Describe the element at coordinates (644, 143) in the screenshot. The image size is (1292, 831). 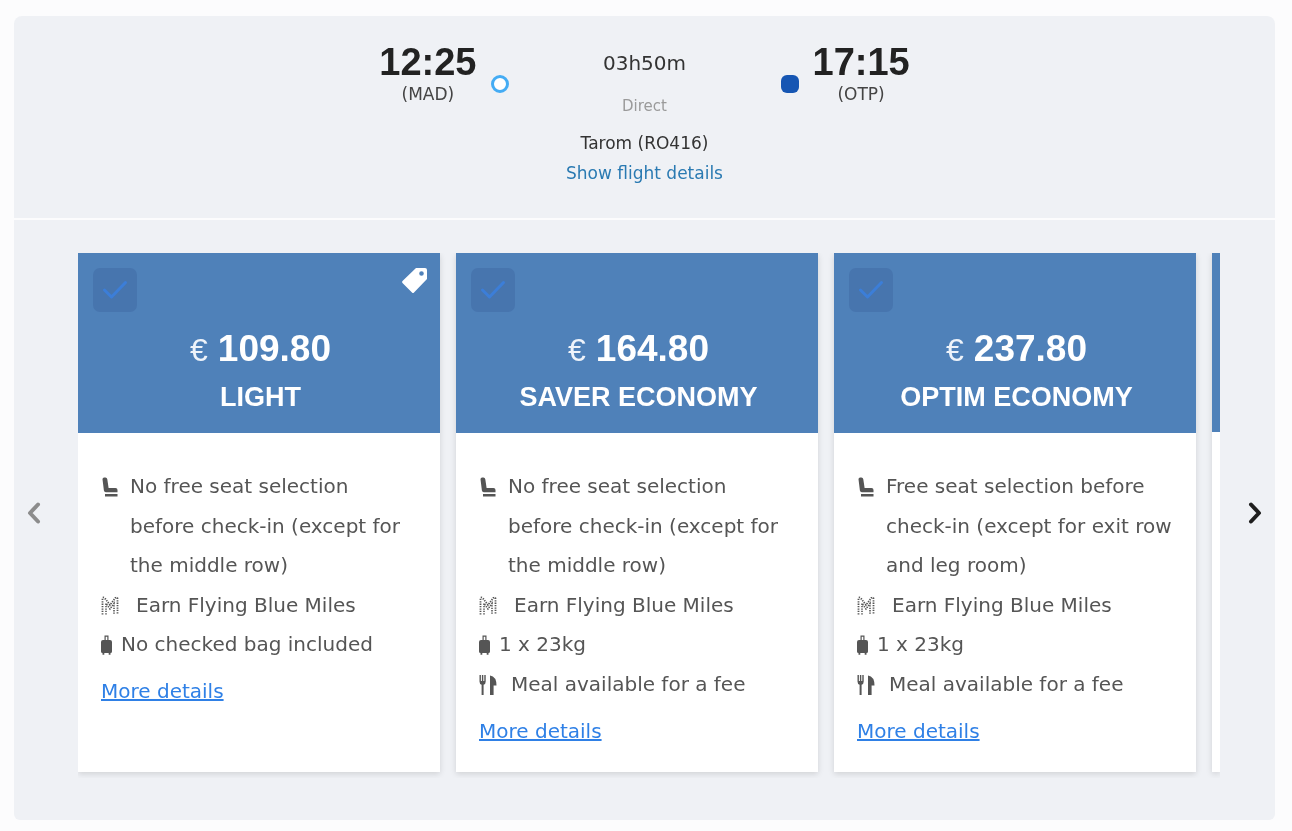
I see `carrier-flight-number: Tarom (RO416)` at that location.